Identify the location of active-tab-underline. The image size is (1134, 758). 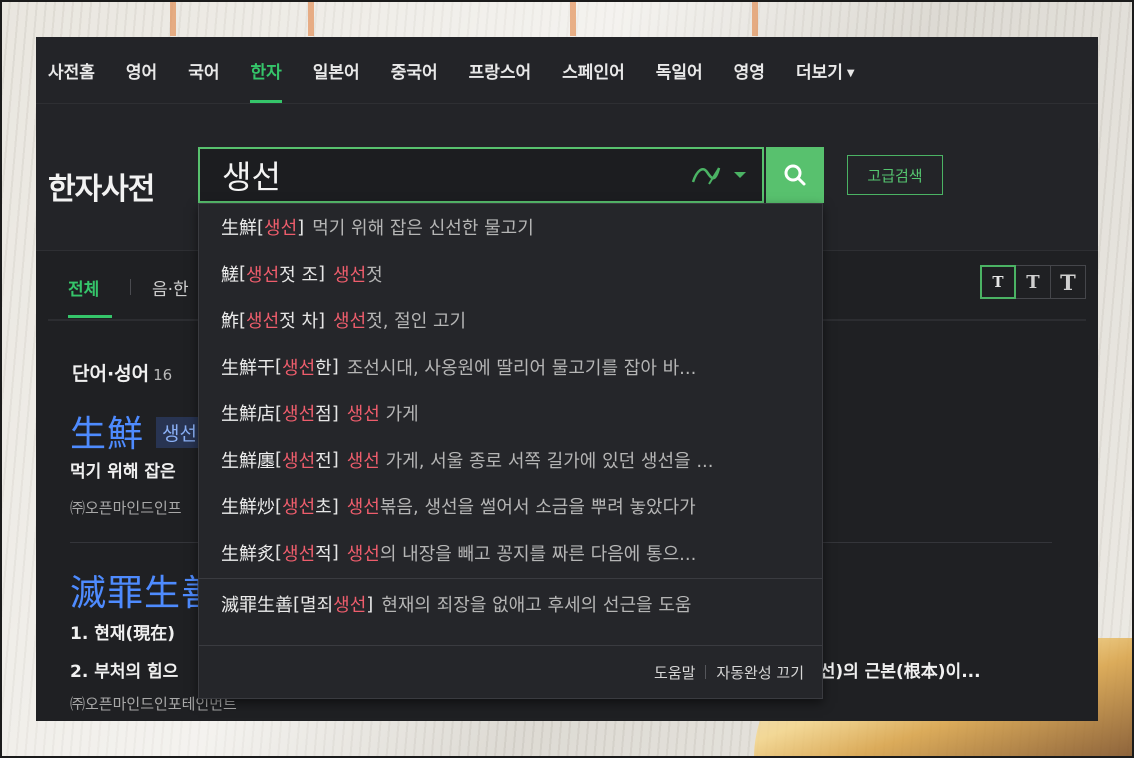
(90, 316).